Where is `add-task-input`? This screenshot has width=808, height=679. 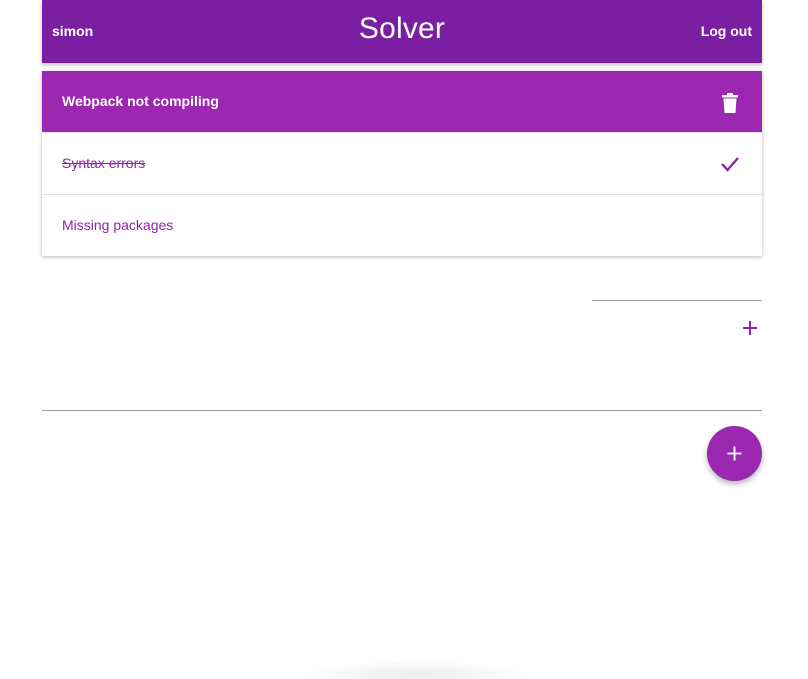
add-task-input is located at coordinates (664, 316).